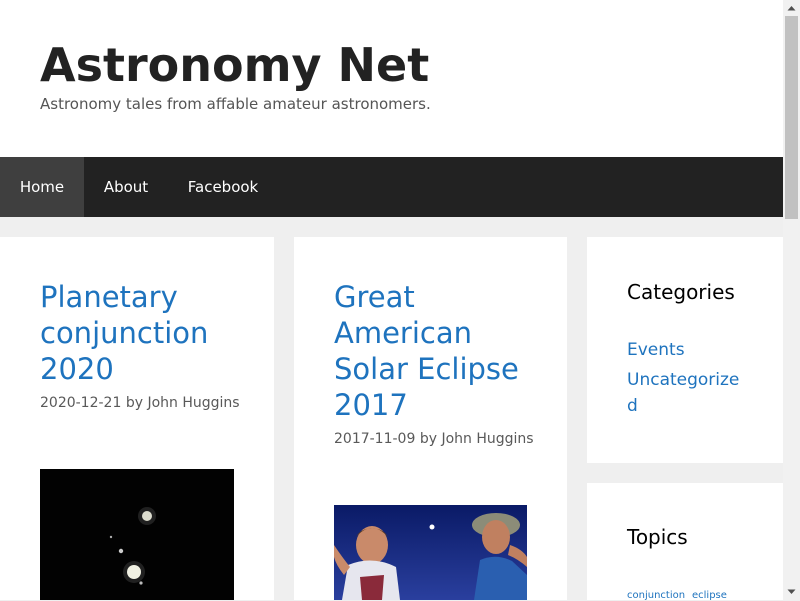 Image resolution: width=800 pixels, height=601 pixels. What do you see at coordinates (223, 187) in the screenshot?
I see `nav-item-facebook: Facebook` at bounding box center [223, 187].